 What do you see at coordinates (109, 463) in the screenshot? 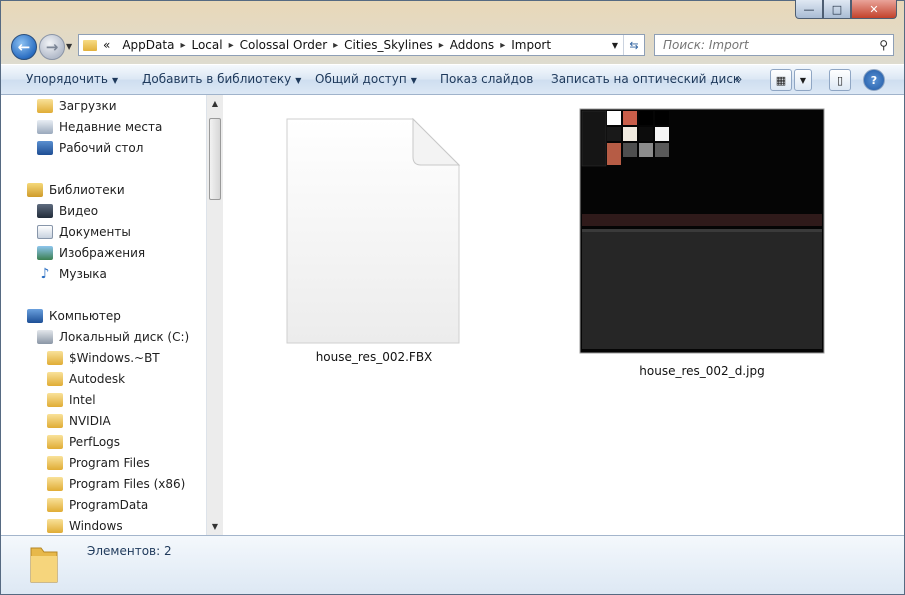
I see `nav-item-label: Program Files` at bounding box center [109, 463].